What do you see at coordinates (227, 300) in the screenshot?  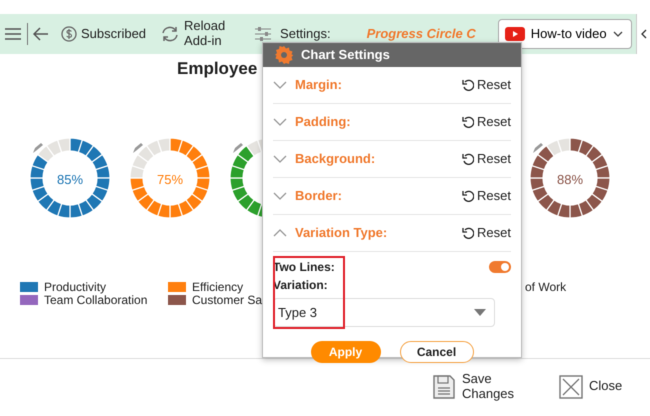 I see `legend-label: Customer Sa` at bounding box center [227, 300].